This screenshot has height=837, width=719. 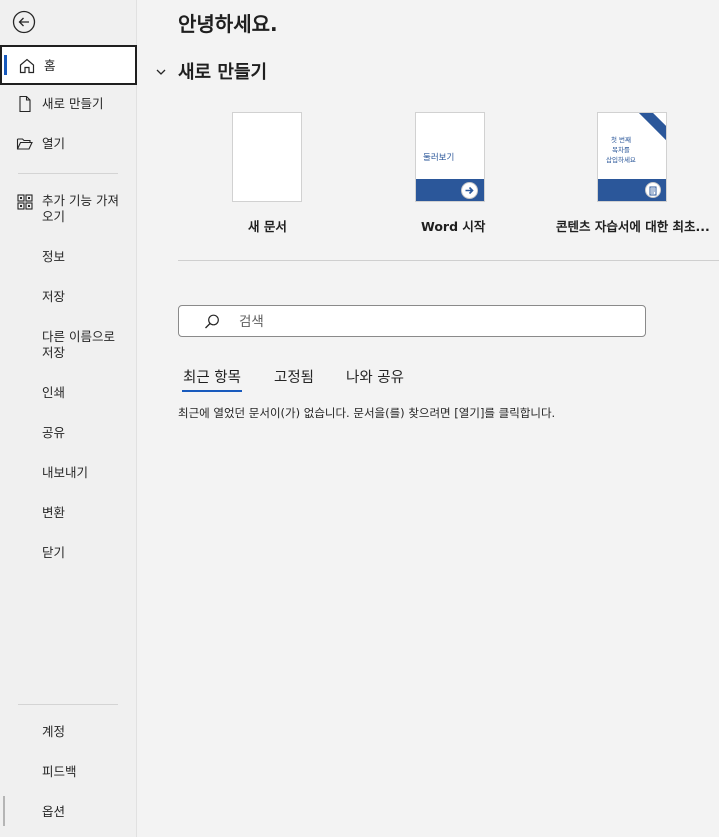 What do you see at coordinates (620, 140) in the screenshot?
I see `thumb-line: 첫 번째` at bounding box center [620, 140].